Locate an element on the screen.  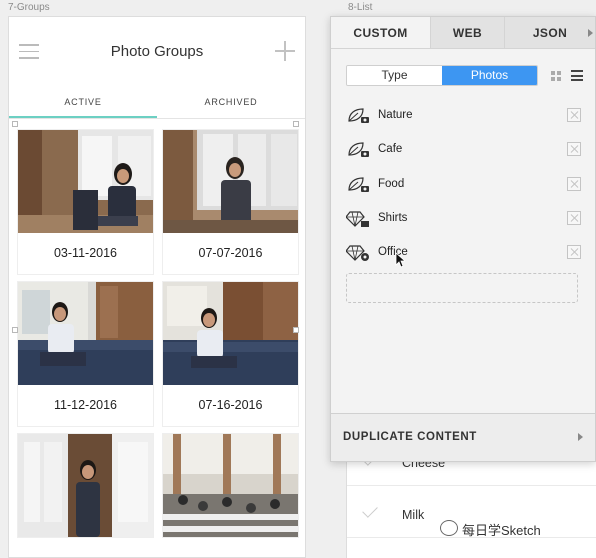
card-date: 03-11-2016 is located at coordinates (85, 253).